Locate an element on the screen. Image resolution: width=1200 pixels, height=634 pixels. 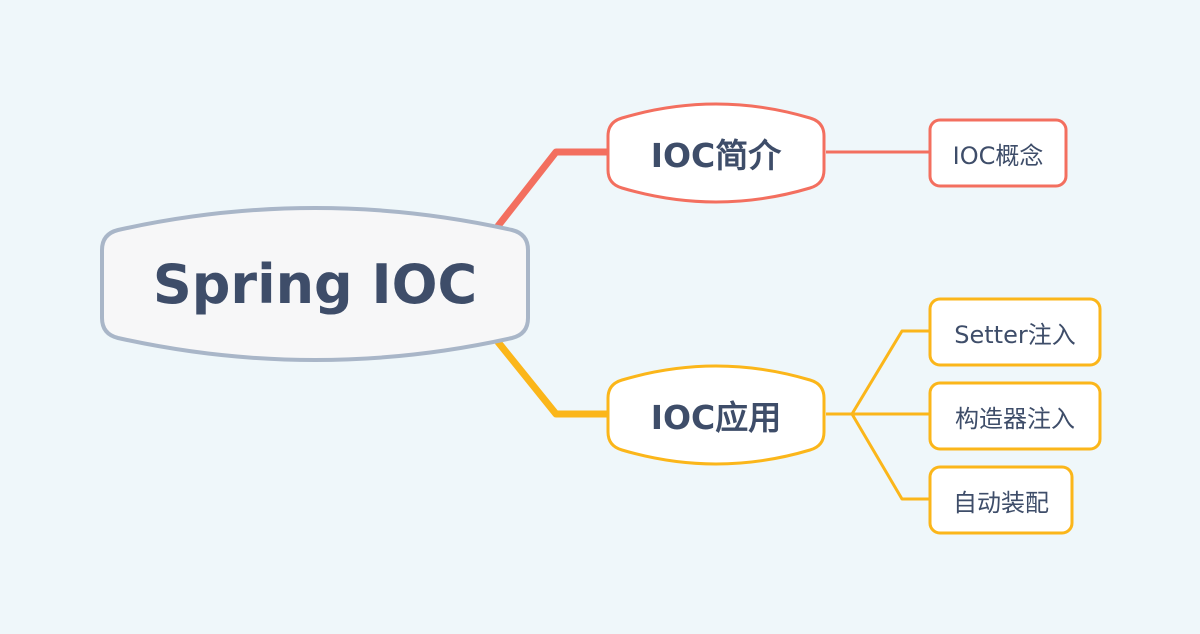
app-node-label: IOC应用 is located at coordinates (716, 417).